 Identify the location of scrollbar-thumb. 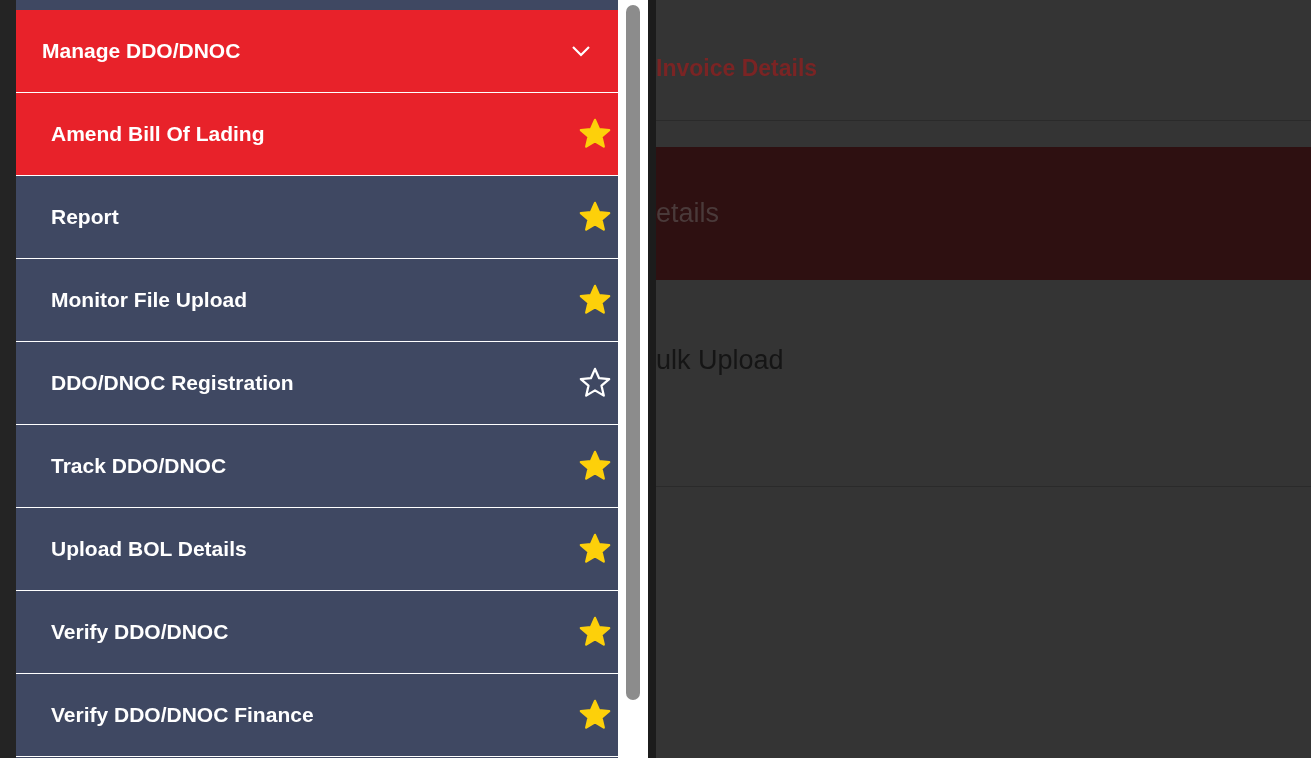
(633, 352).